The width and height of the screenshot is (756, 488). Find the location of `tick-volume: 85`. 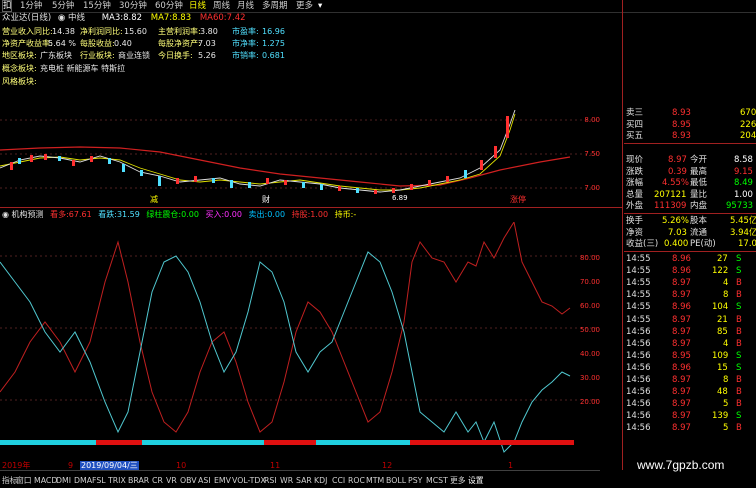

tick-volume: 85 is located at coordinates (722, 331).